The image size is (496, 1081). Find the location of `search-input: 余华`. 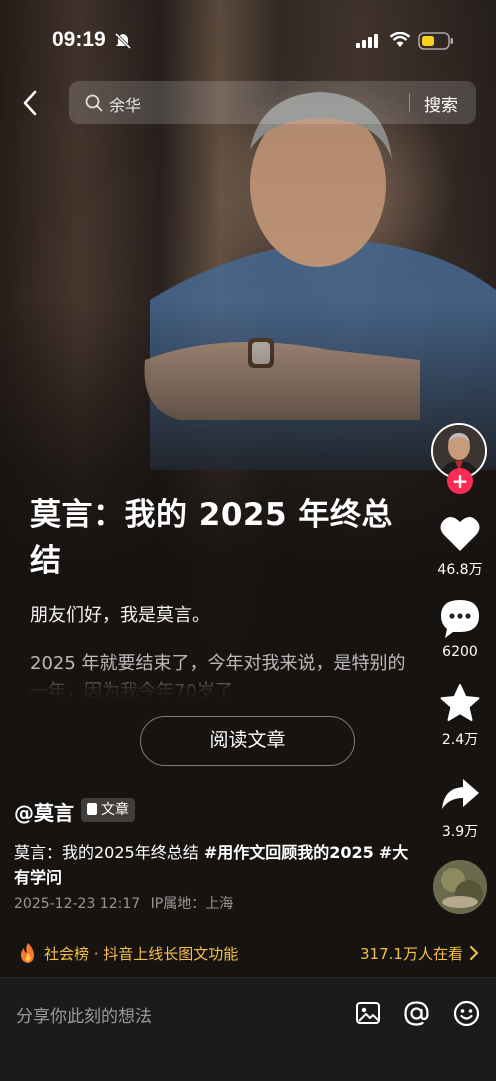

search-input: 余华 is located at coordinates (125, 104).